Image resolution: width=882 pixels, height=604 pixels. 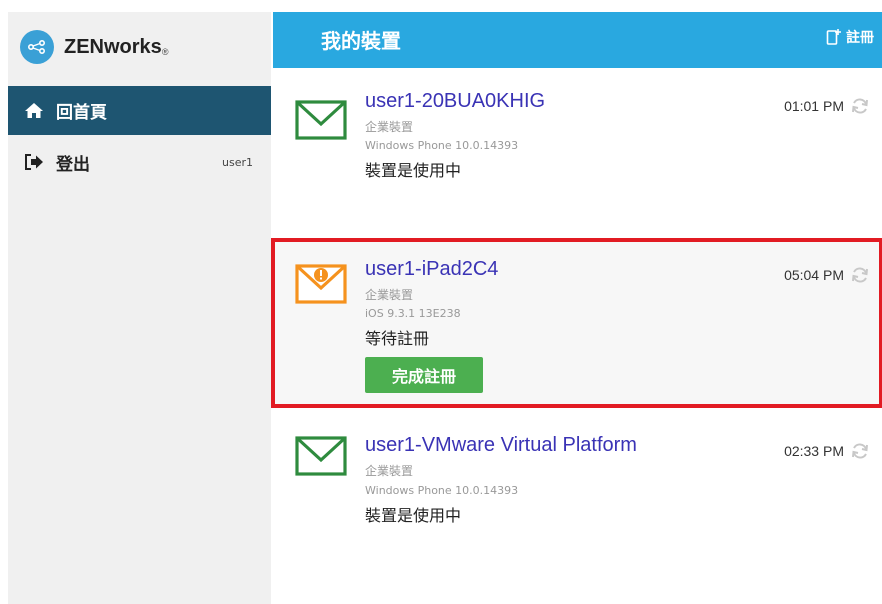 I want to click on register-button: 註冊, so click(x=850, y=37).